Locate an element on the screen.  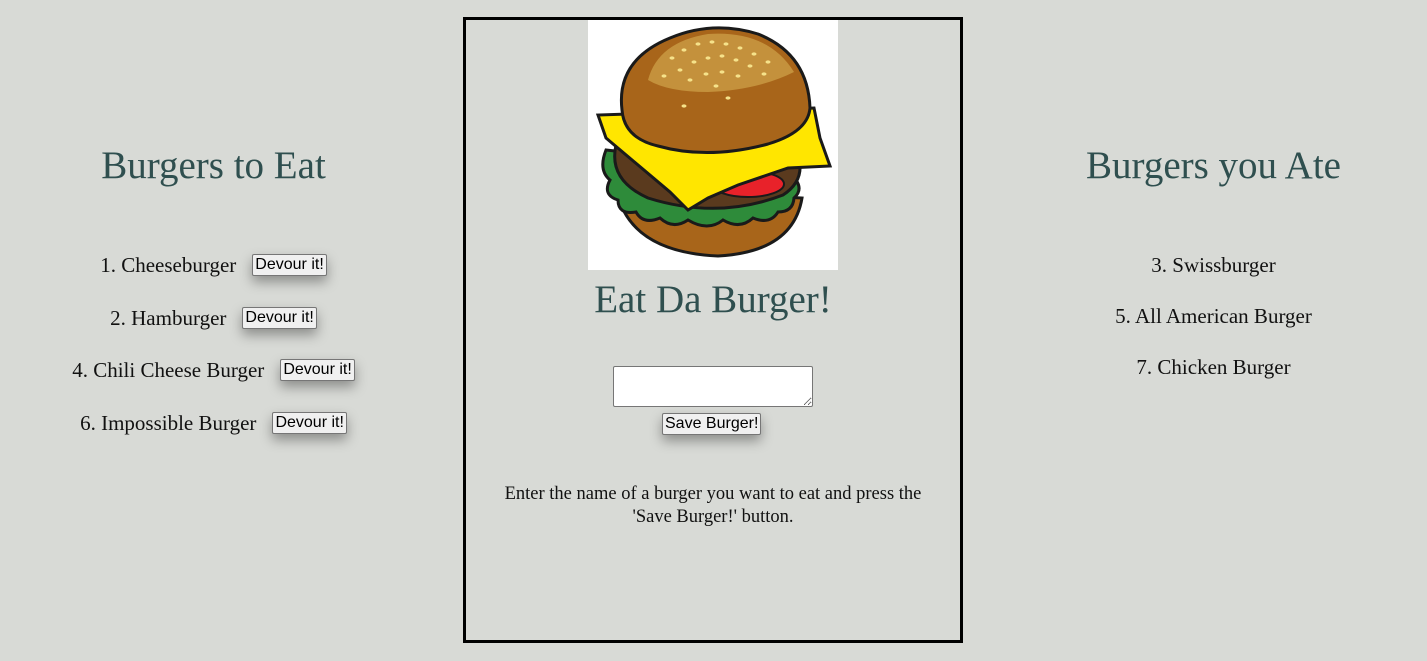
list-item: 2. Hamburger Devour it! is located at coordinates (213, 329).